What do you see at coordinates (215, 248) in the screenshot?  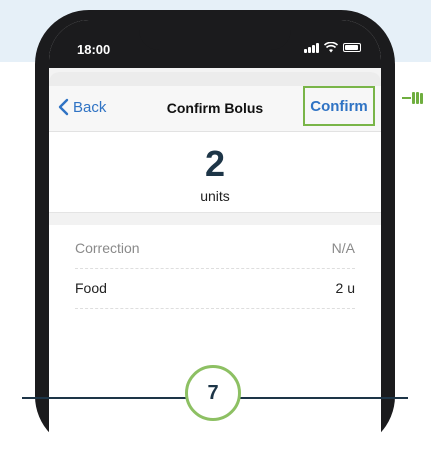 I see `correction-row: Correction N/A` at bounding box center [215, 248].